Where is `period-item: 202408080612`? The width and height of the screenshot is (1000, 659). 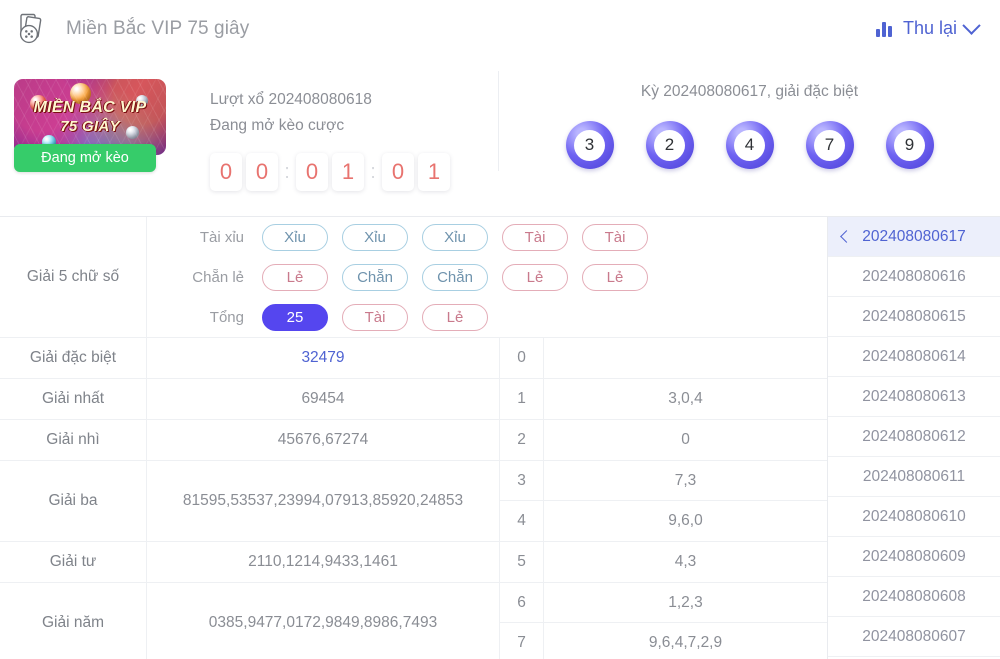 period-item: 202408080612 is located at coordinates (914, 437).